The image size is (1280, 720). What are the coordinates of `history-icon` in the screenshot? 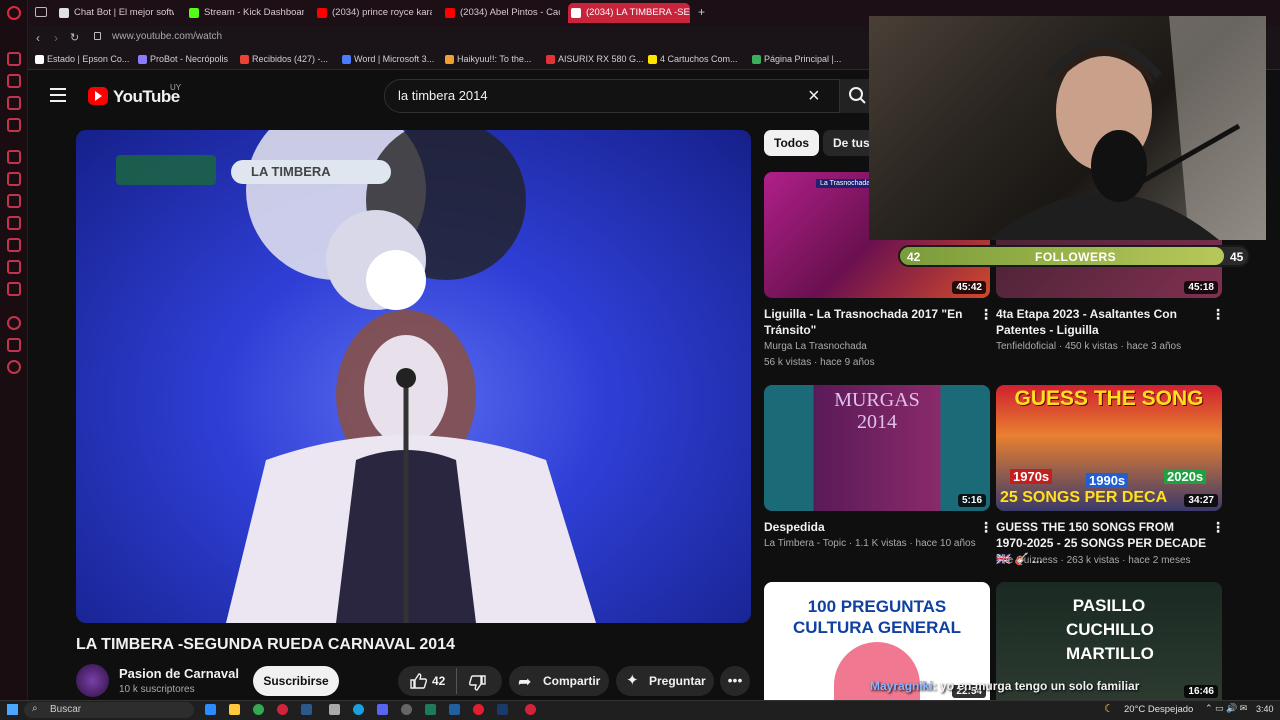 It's located at (14, 323).